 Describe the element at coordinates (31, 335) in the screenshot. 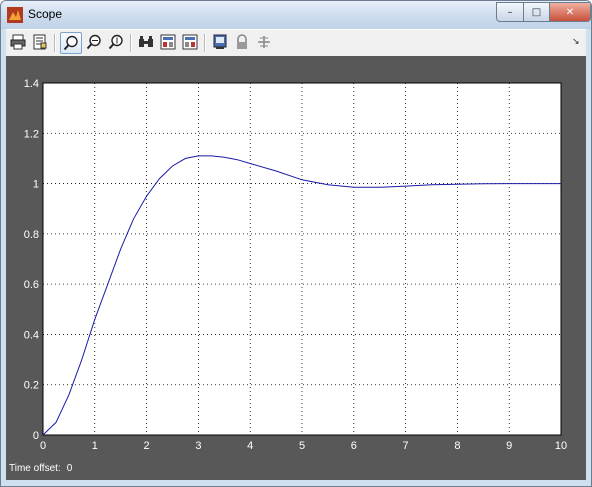

I see `y-tick-label: 0.4` at that location.